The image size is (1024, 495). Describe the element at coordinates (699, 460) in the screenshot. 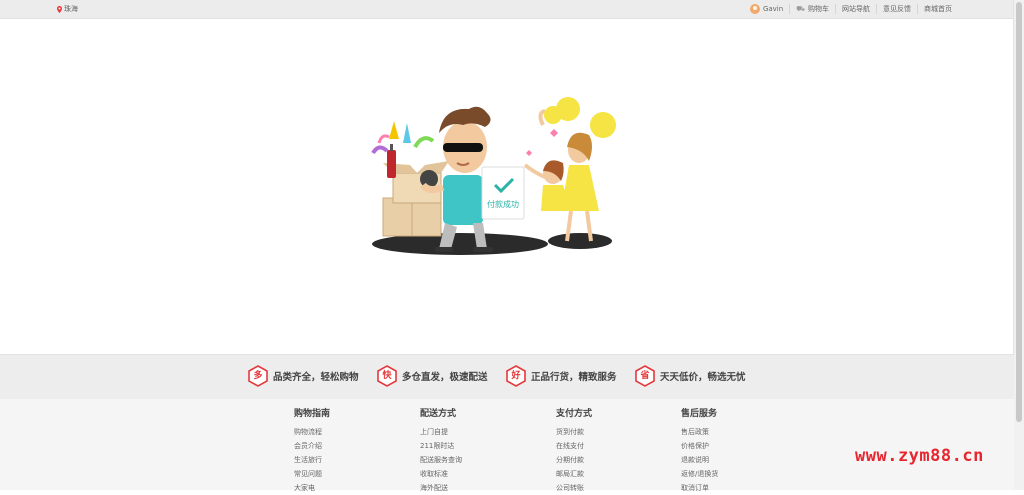

I see `footer-link: 退款说明` at that location.